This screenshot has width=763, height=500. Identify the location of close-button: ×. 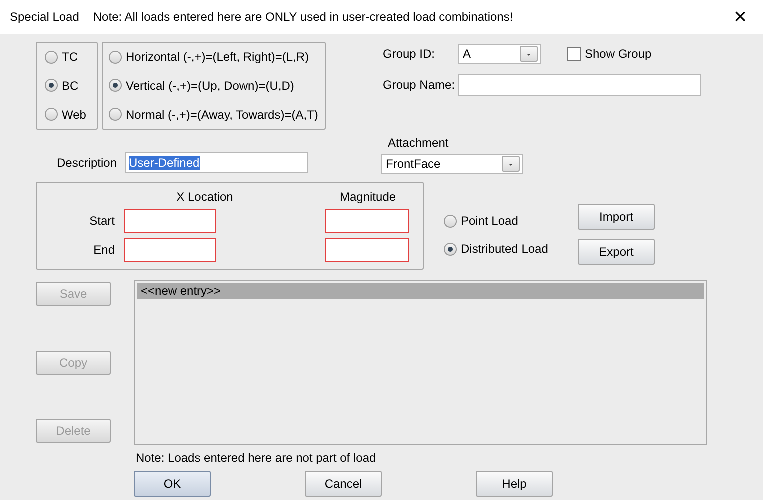
(740, 17).